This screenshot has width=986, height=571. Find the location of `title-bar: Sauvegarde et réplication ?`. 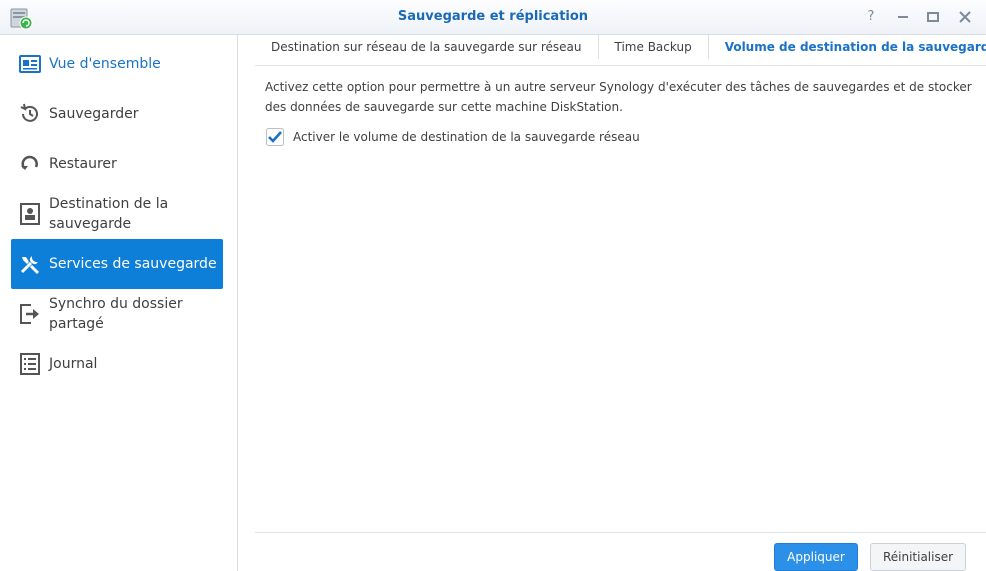

title-bar: Sauvegarde et réplication ? is located at coordinates (493, 17).